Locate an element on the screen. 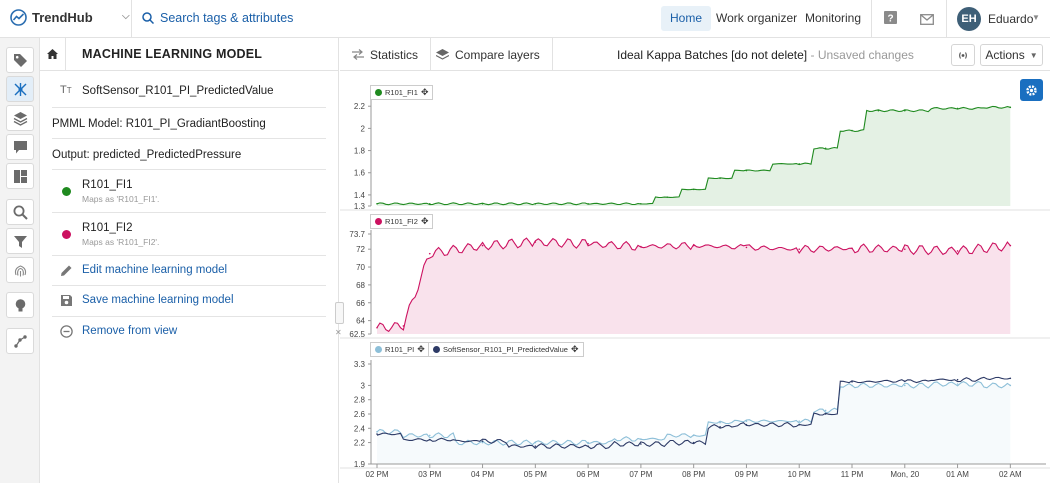 This screenshot has height=488, width=1050. legend-label: R101_FI2 is located at coordinates (401, 221).